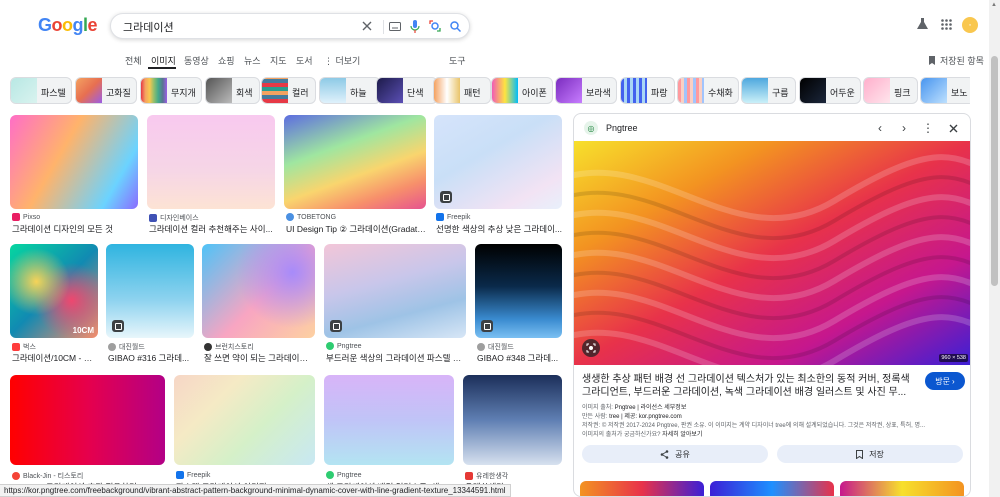  Describe the element at coordinates (591, 348) in the screenshot. I see `visual-search-icon` at that location.